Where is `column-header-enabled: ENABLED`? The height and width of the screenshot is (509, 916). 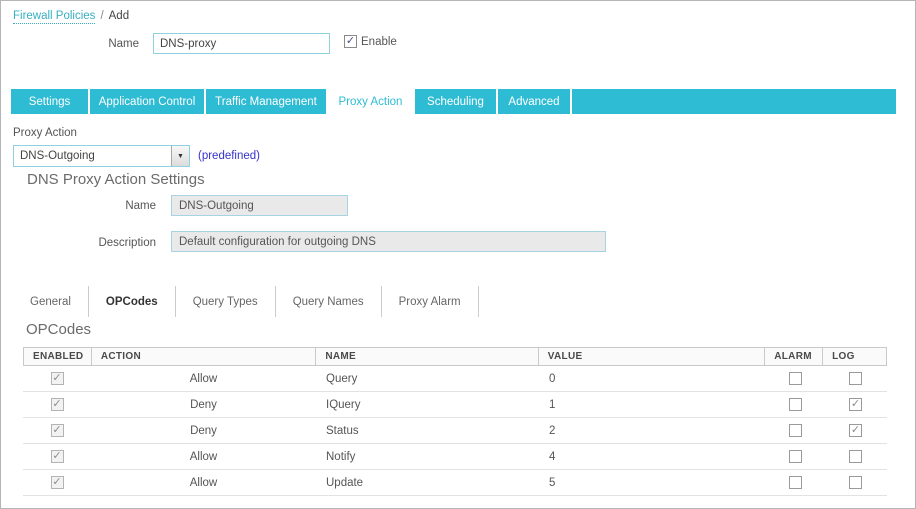 column-header-enabled: ENABLED is located at coordinates (58, 356).